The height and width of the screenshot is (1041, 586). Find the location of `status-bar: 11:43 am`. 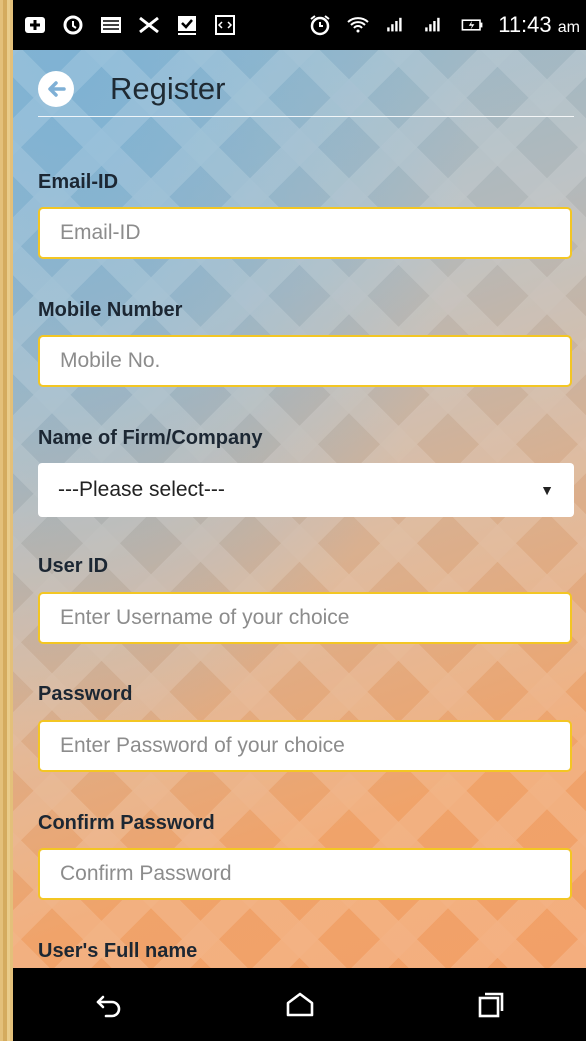

status-bar: 11:43 am is located at coordinates (299, 25).